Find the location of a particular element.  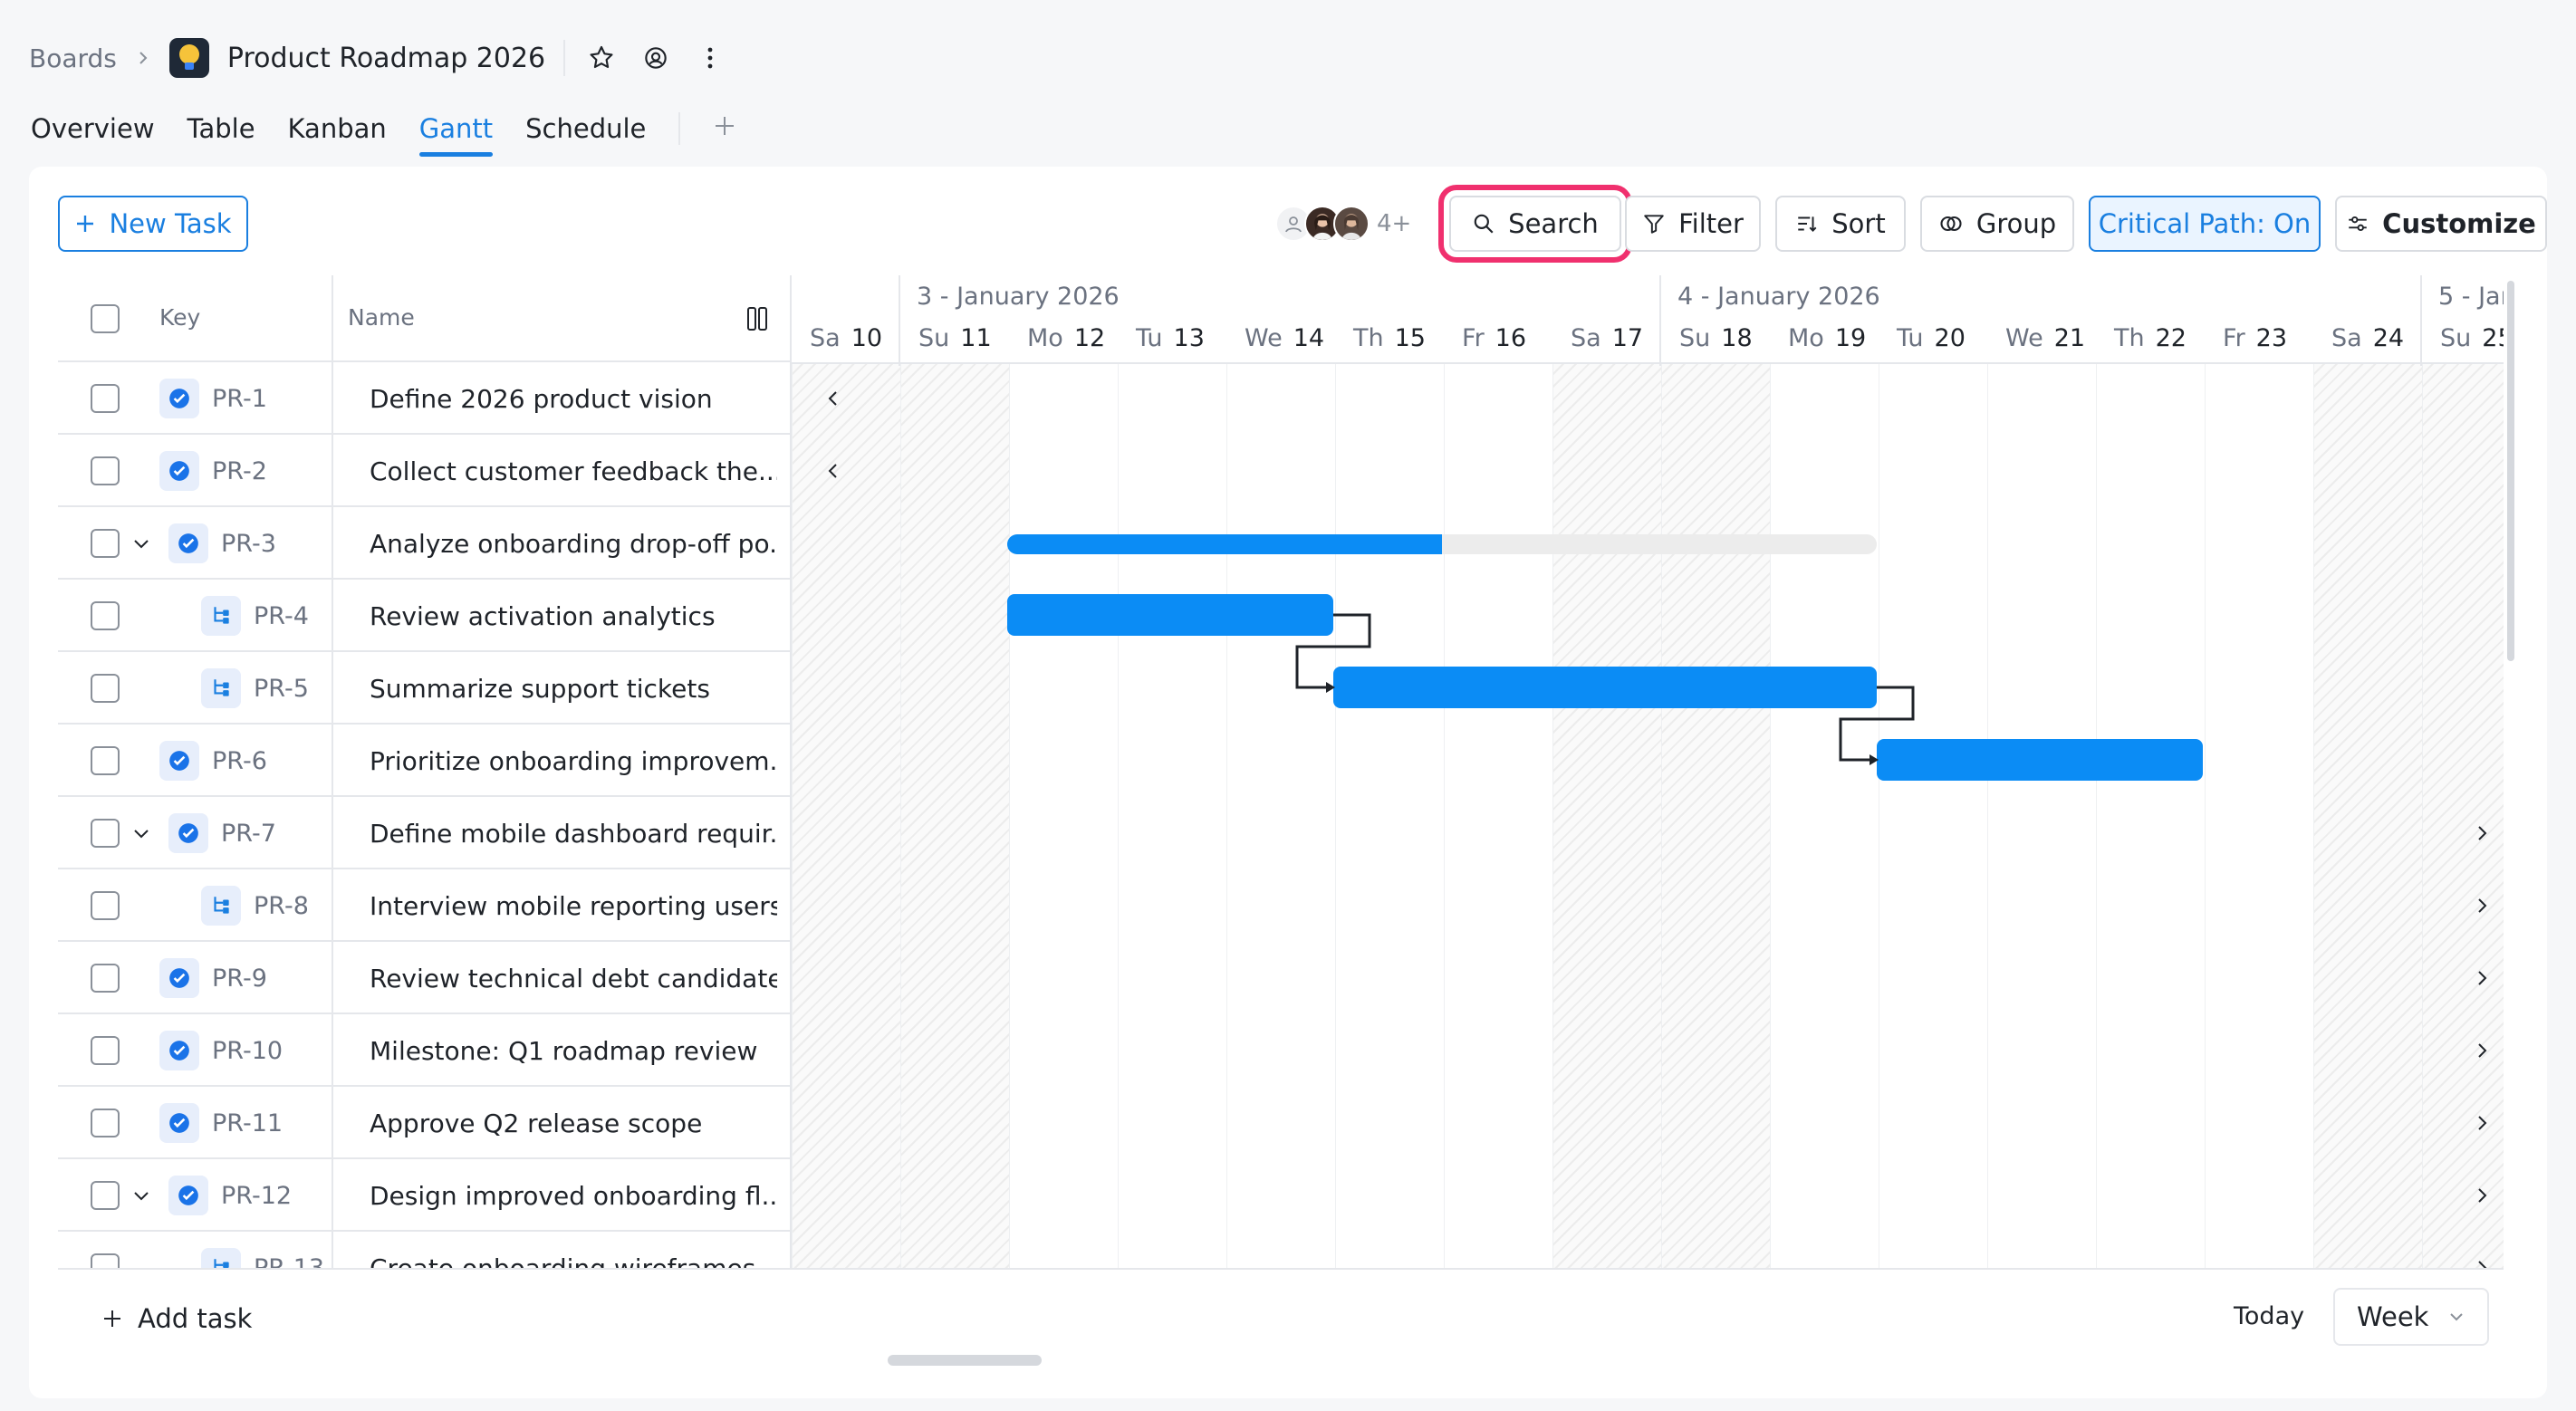

task-name: Summarize support tickets is located at coordinates (573, 688).